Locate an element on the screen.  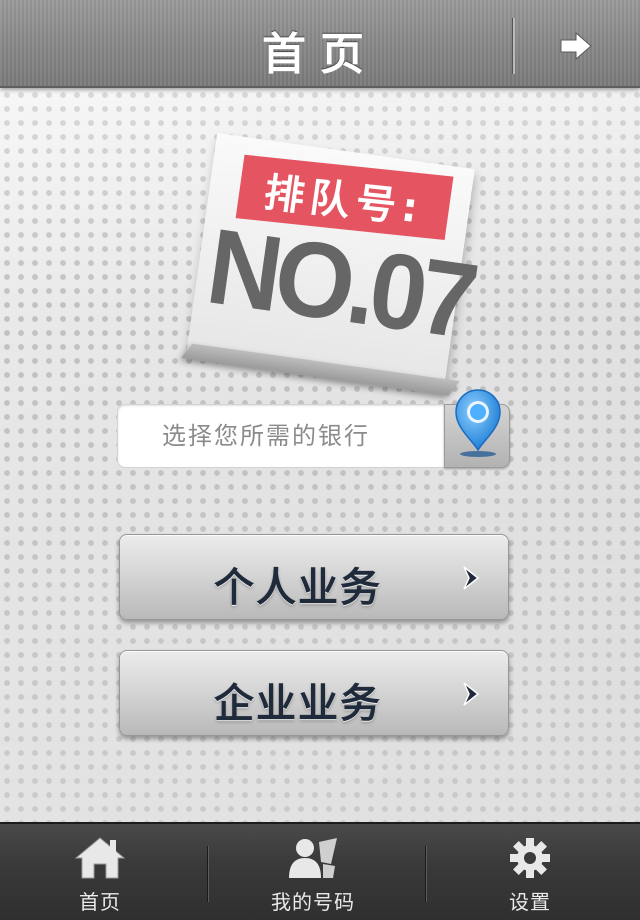
tab-settings: 设置 is located at coordinates (530, 872).